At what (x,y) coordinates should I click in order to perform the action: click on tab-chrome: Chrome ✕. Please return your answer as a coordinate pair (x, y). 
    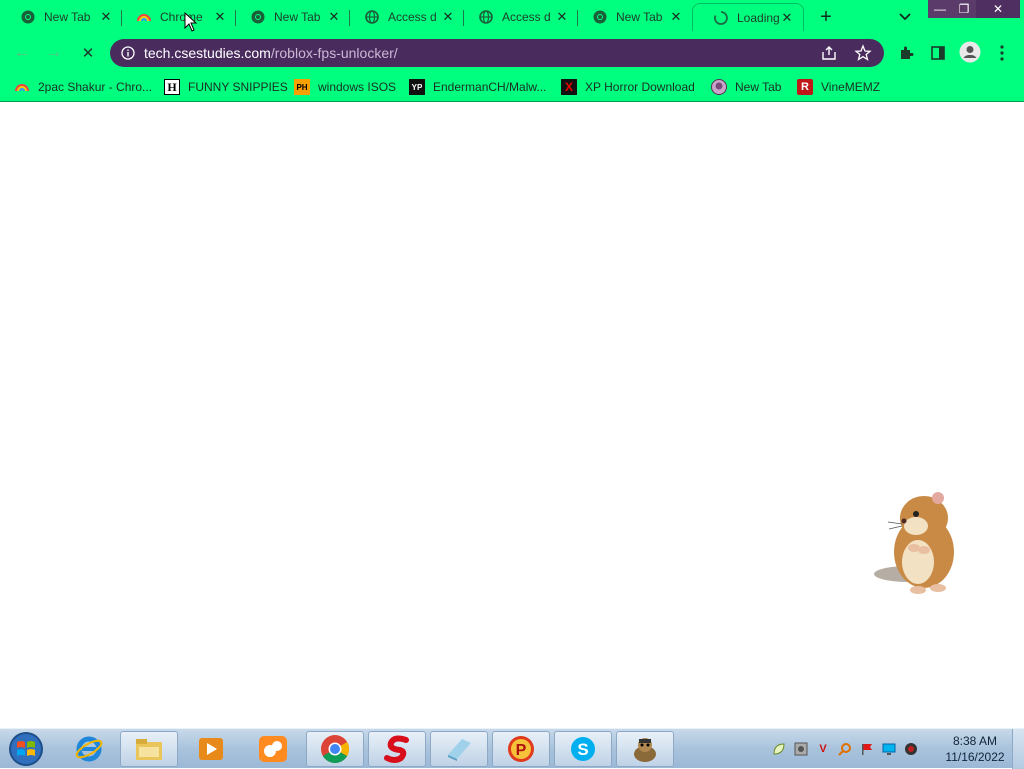
    Looking at the image, I should click on (176, 17).